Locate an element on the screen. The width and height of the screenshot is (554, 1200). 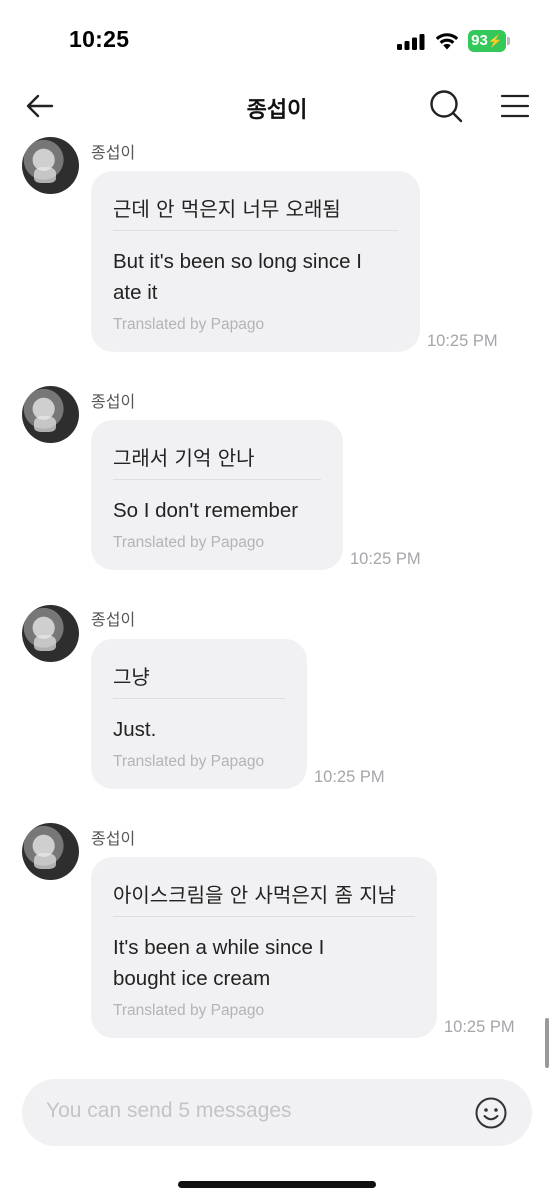
chat-header: 종섭이 is located at coordinates (277, 106).